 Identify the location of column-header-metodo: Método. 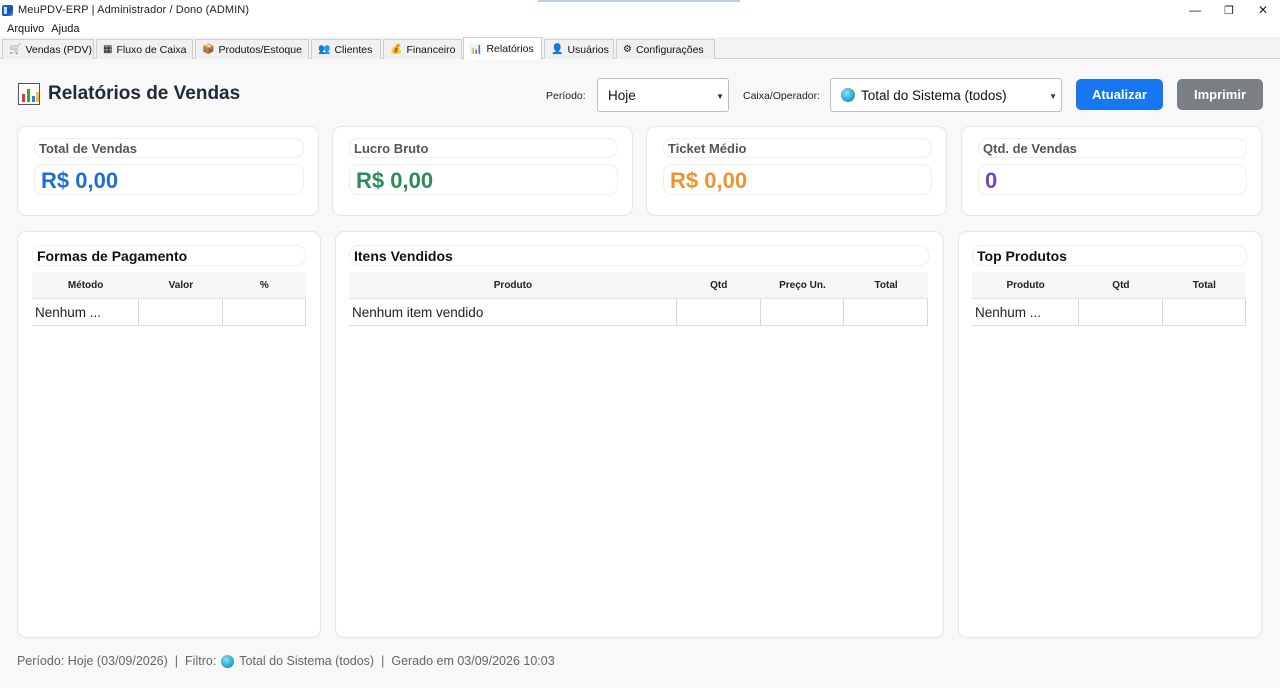
(85, 285).